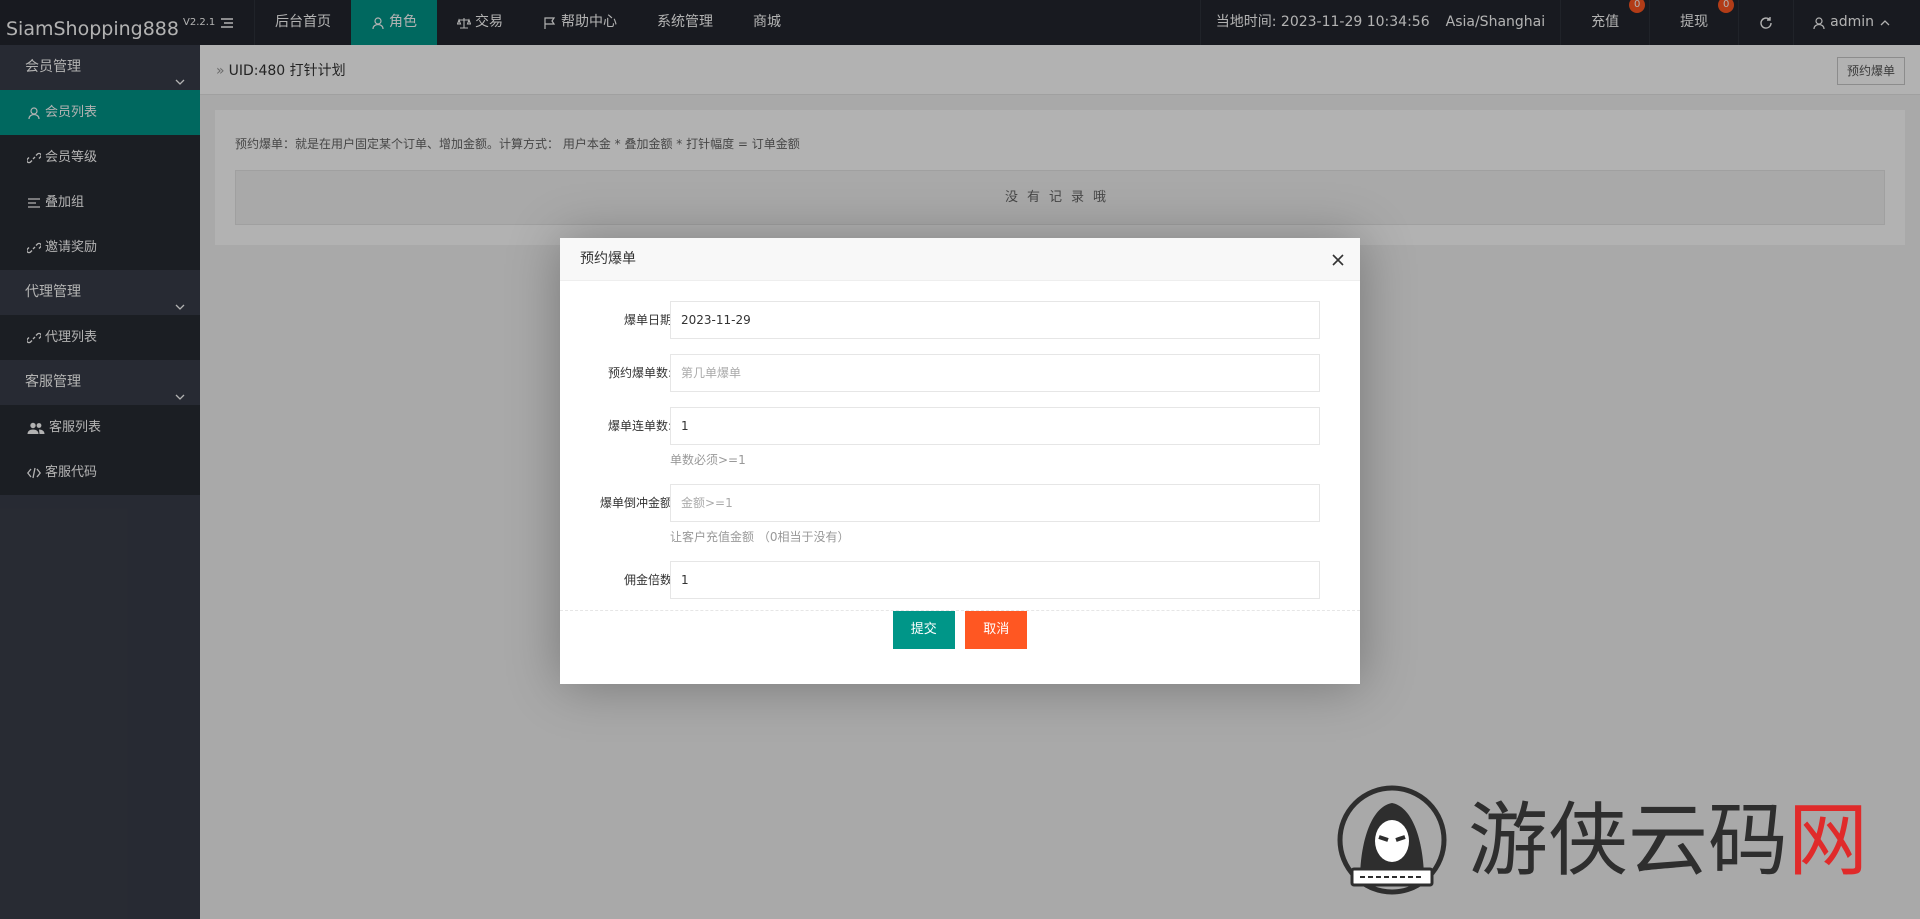  I want to click on field-help: 让客户充值金额 （0相当于没有）, so click(760, 537).